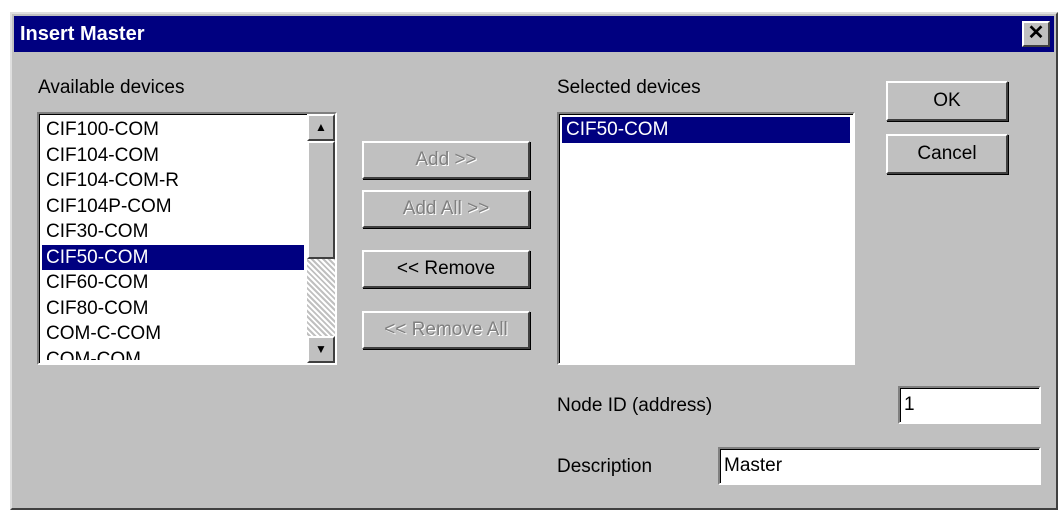 Image resolution: width=1060 pixels, height=510 pixels. I want to click on available-device-item: CIF104-COM-R, so click(173, 181).